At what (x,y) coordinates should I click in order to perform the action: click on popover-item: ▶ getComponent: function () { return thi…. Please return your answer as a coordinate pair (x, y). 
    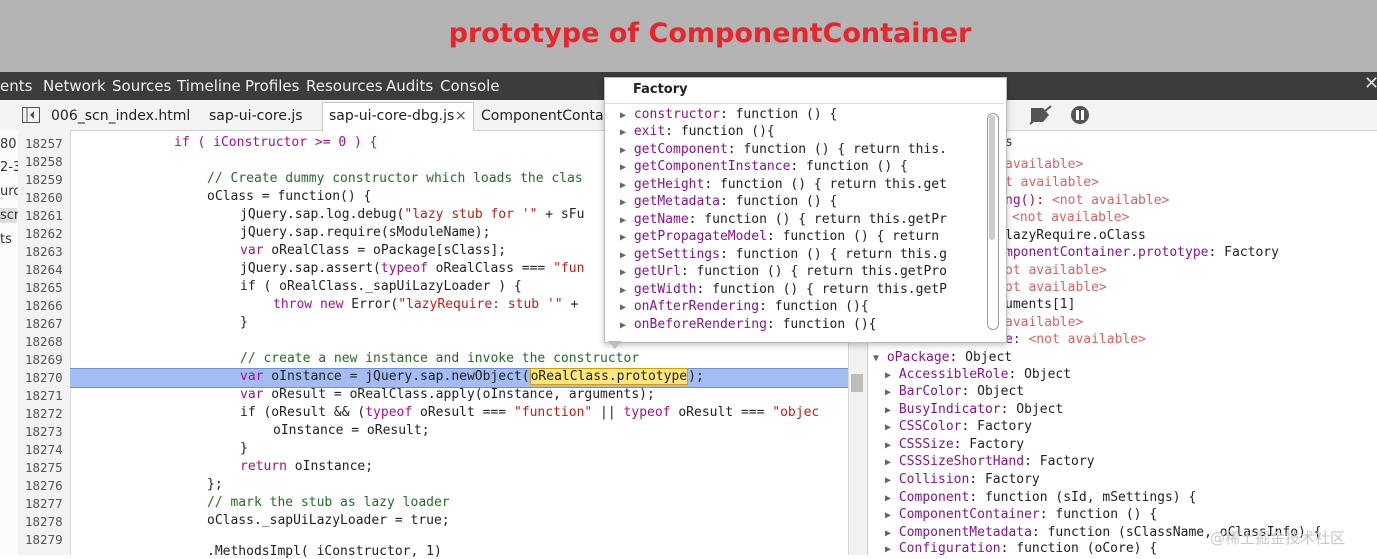
    Looking at the image, I should click on (783, 149).